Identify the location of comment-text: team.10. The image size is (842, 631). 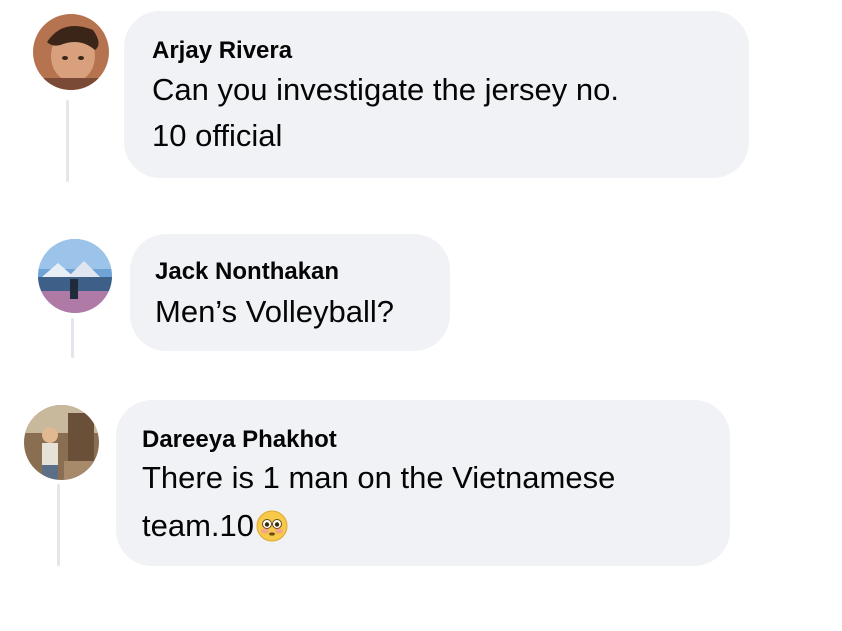
(198, 525).